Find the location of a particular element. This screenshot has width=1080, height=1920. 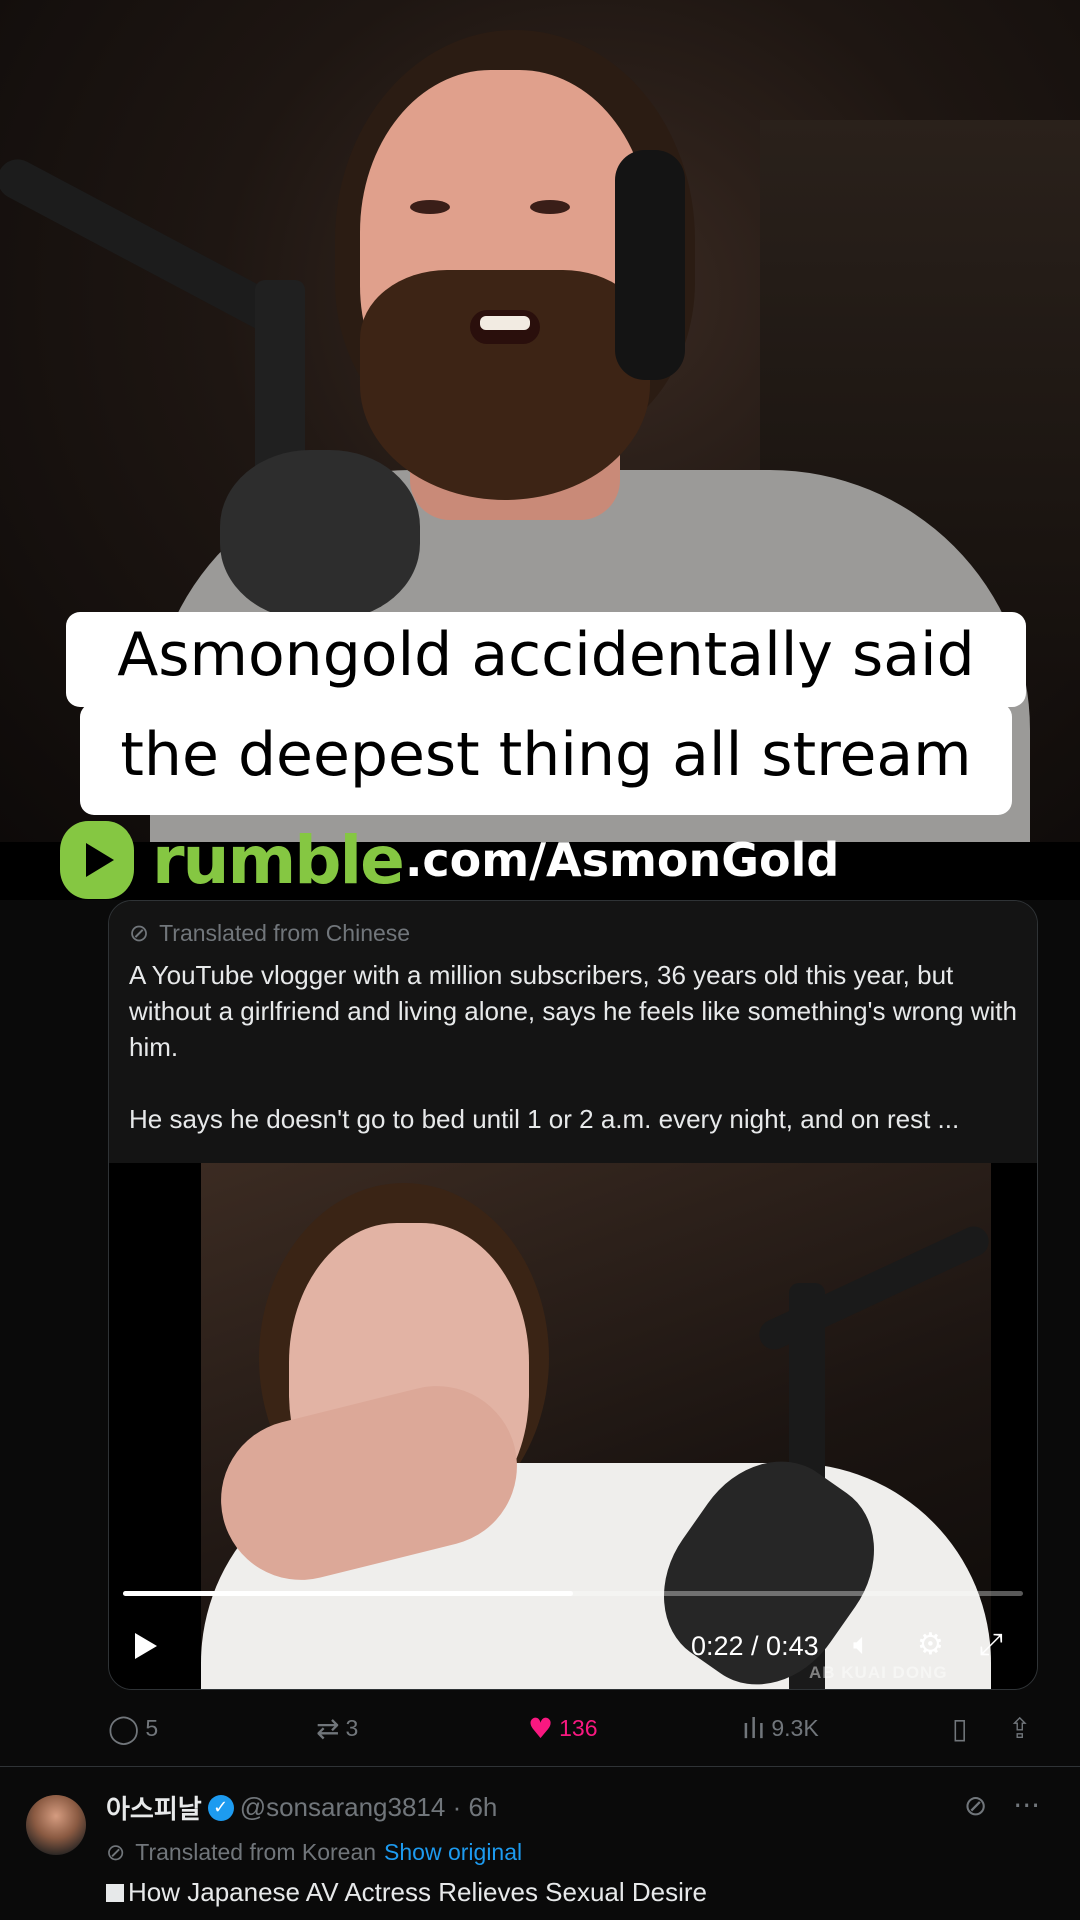

streamer-eye-left is located at coordinates (430, 207).